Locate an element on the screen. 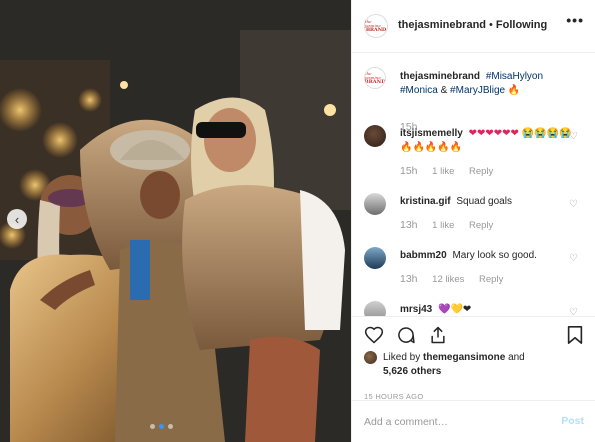 This screenshot has height=442, width=595. comment-body: Mary look so good. is located at coordinates (494, 255).